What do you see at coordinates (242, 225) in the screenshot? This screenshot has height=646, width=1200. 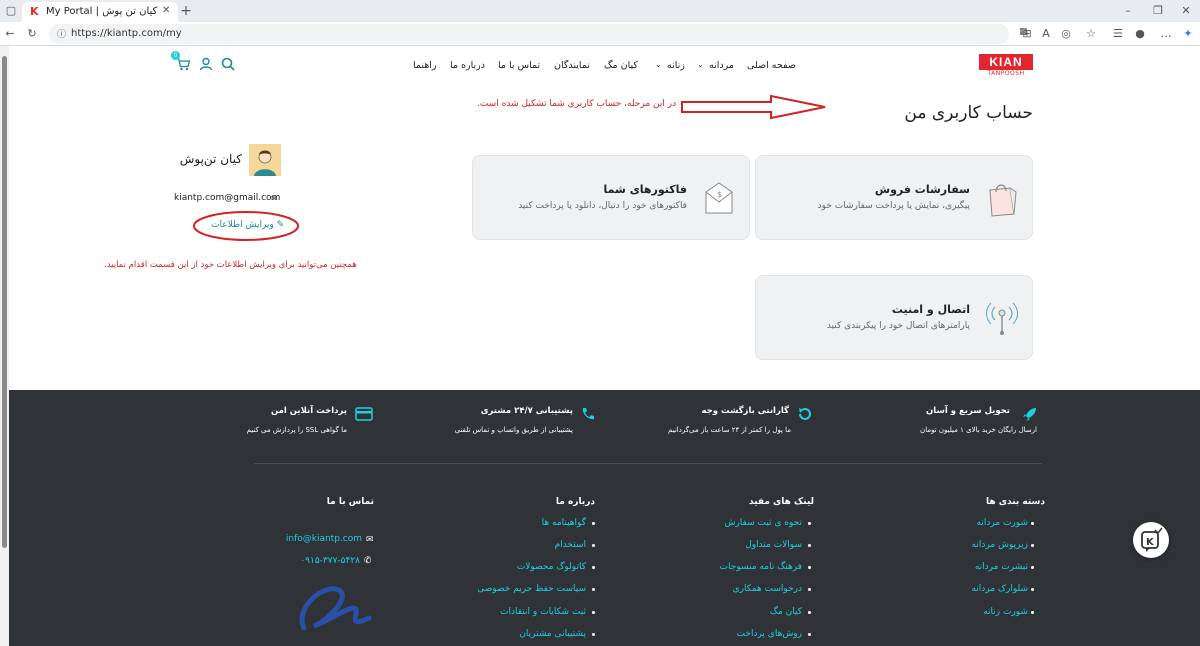 I see `edit-profile-label: ویرایش اطلاعات` at bounding box center [242, 225].